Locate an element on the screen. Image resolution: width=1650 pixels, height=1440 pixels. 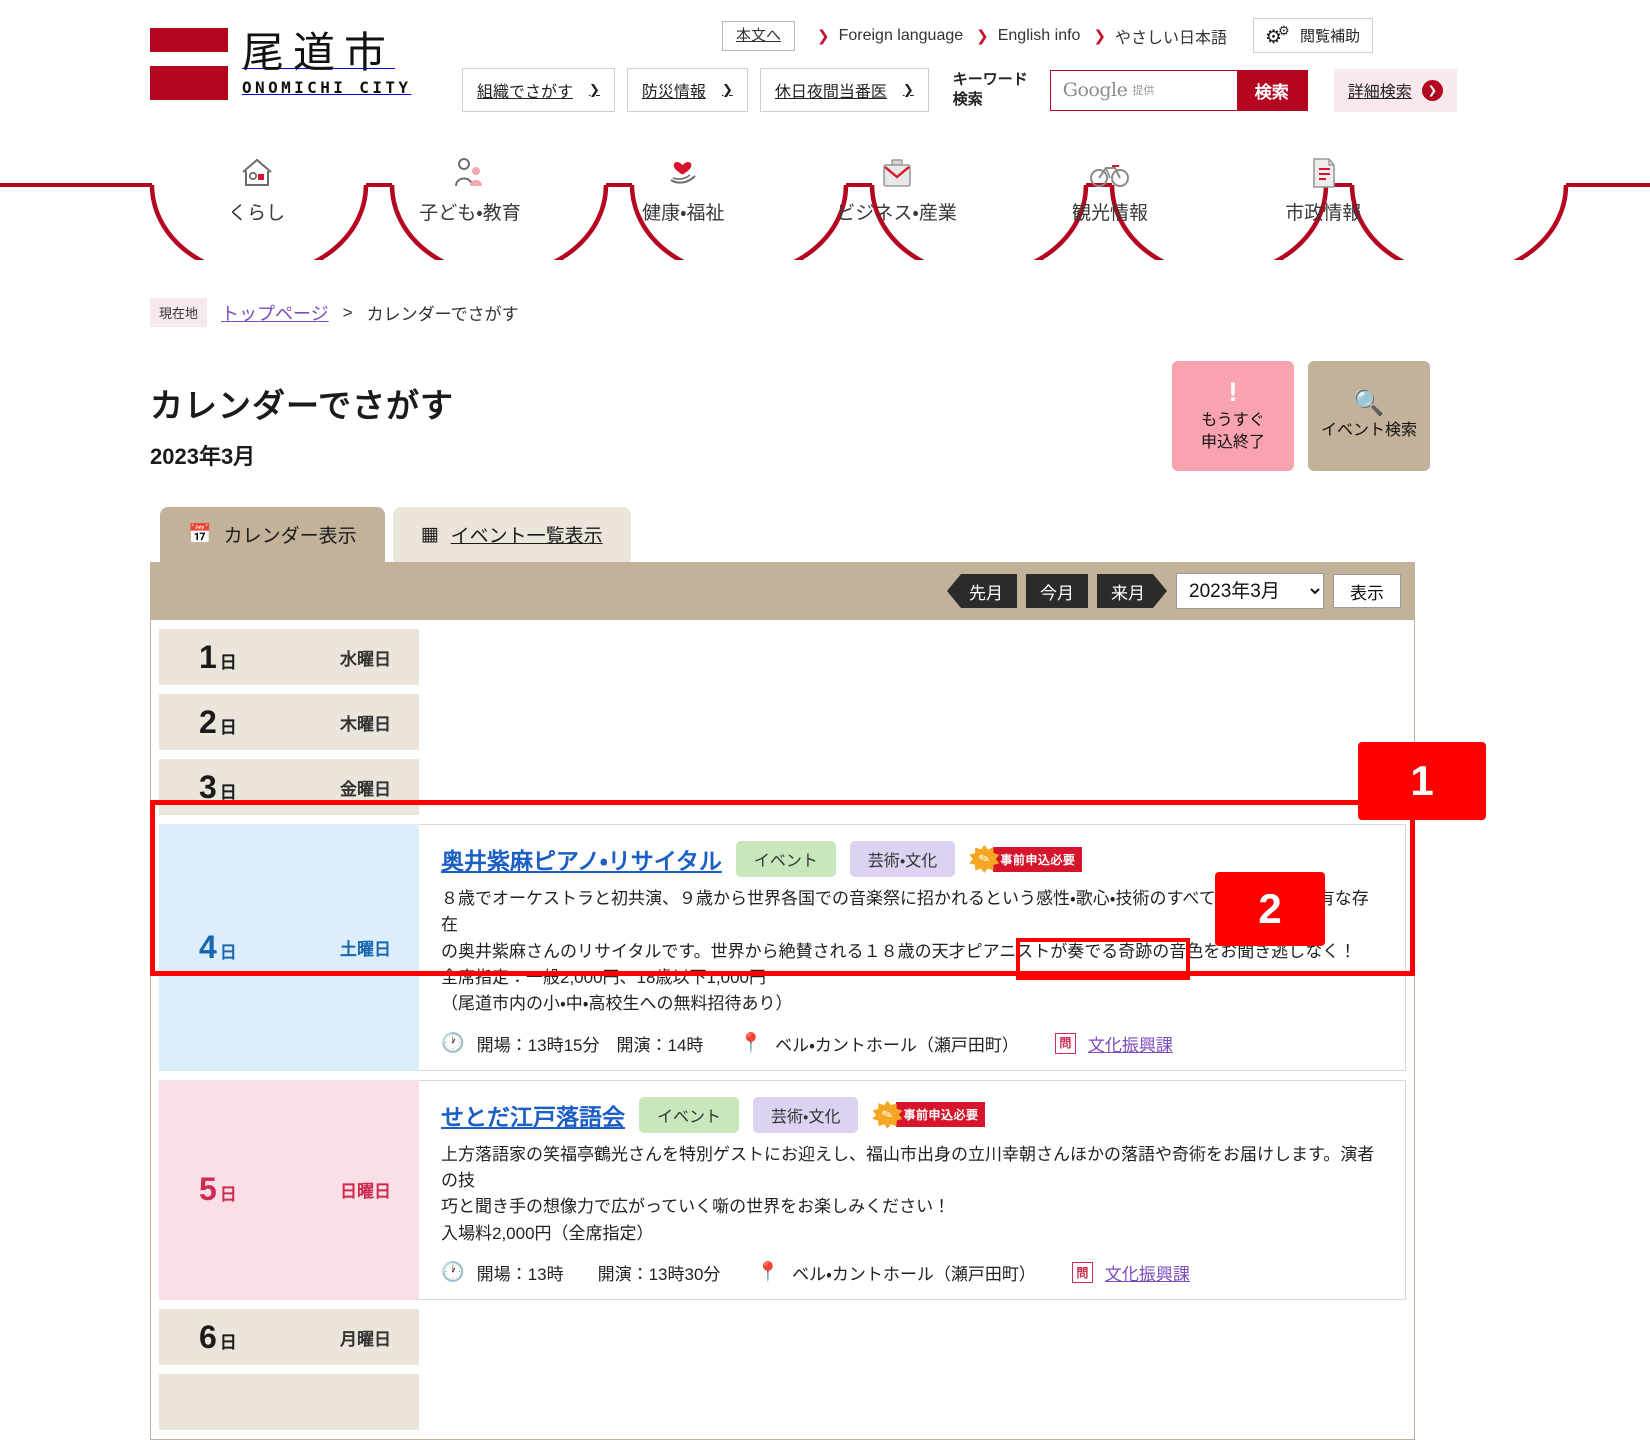
day-number: 3日 is located at coordinates (218, 787).